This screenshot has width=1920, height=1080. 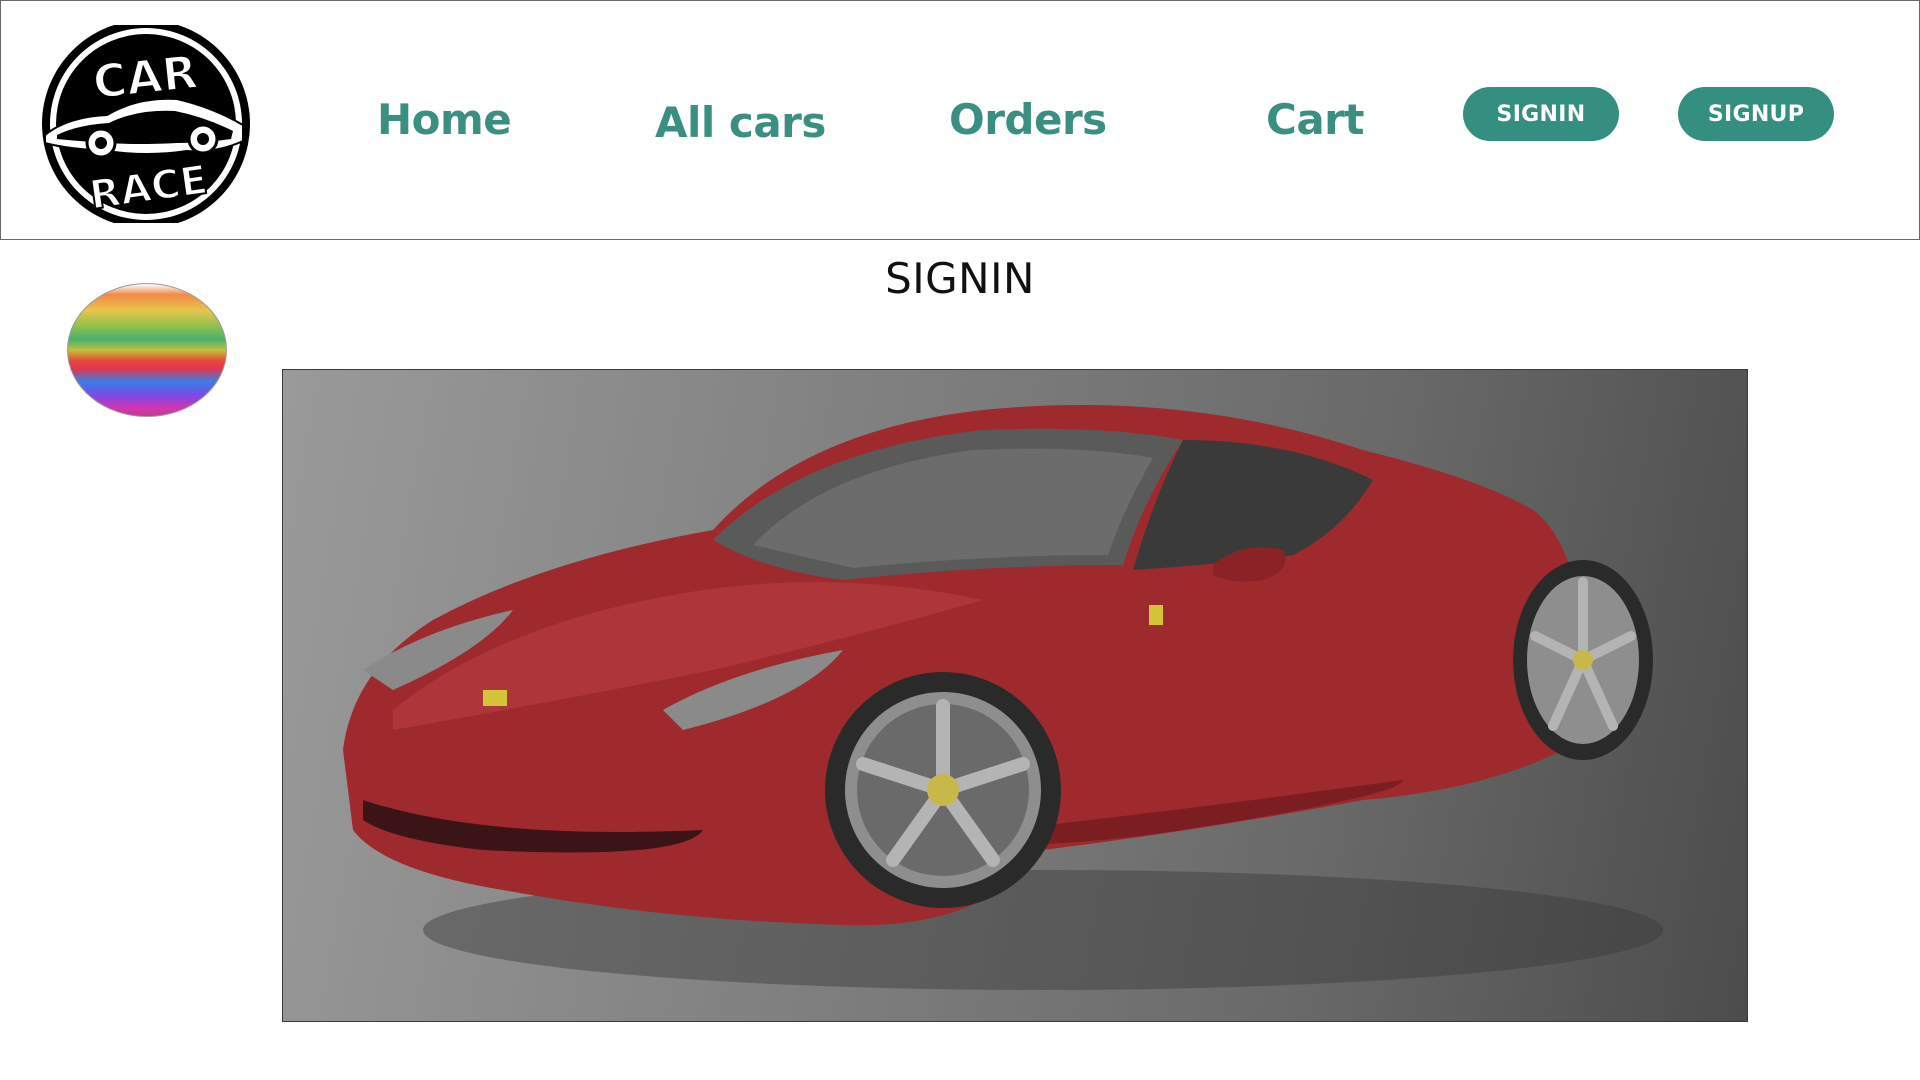 I want to click on car-race-logo: CAR RACE, so click(x=146, y=124).